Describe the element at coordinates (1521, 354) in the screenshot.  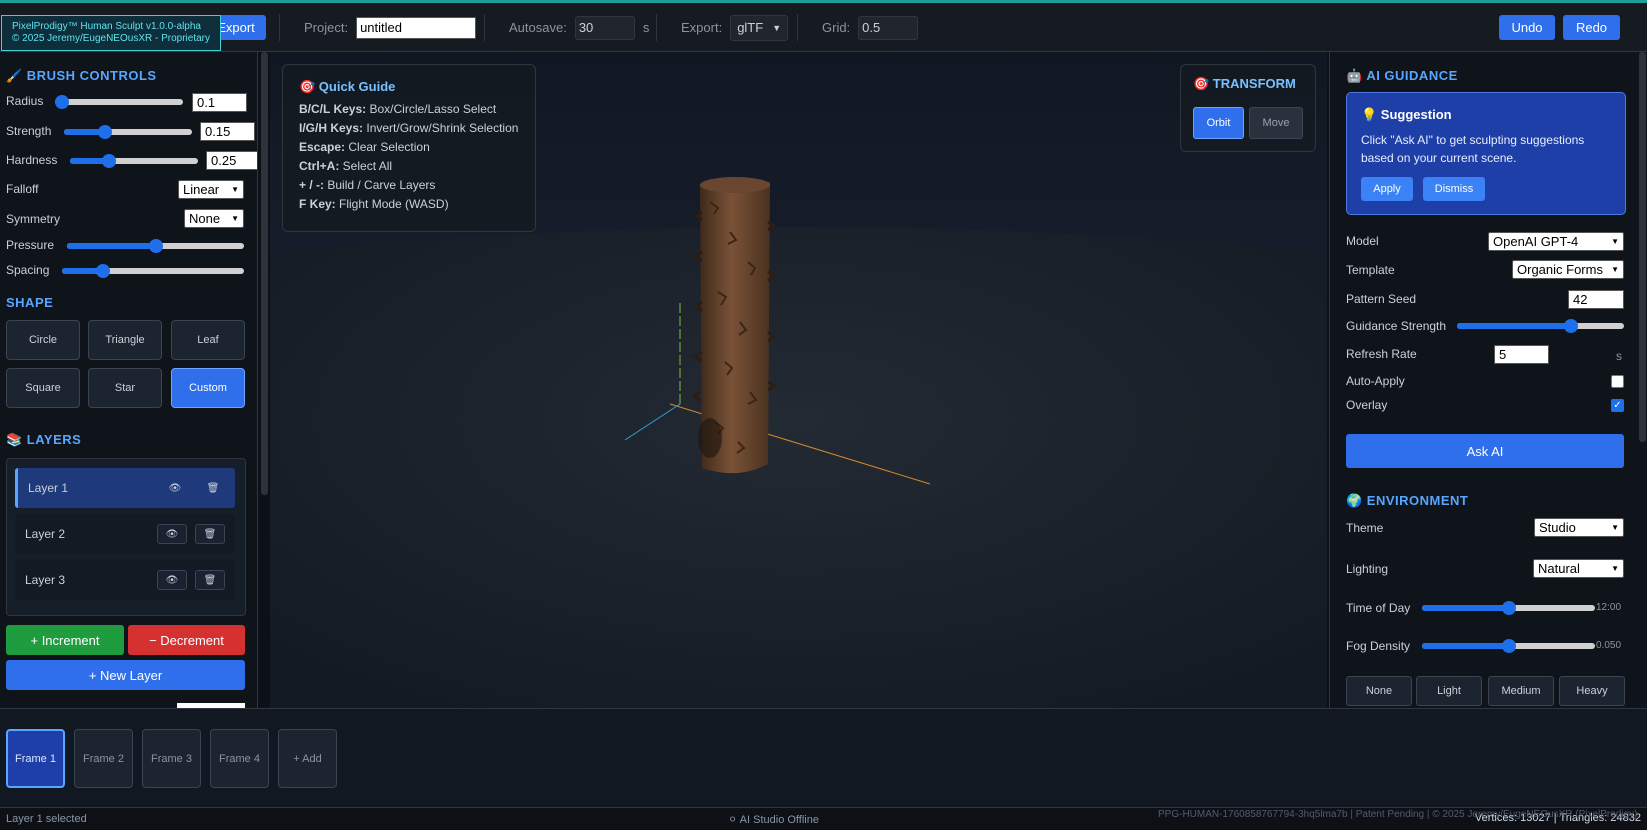
I see `refresh-rate-input: 5` at that location.